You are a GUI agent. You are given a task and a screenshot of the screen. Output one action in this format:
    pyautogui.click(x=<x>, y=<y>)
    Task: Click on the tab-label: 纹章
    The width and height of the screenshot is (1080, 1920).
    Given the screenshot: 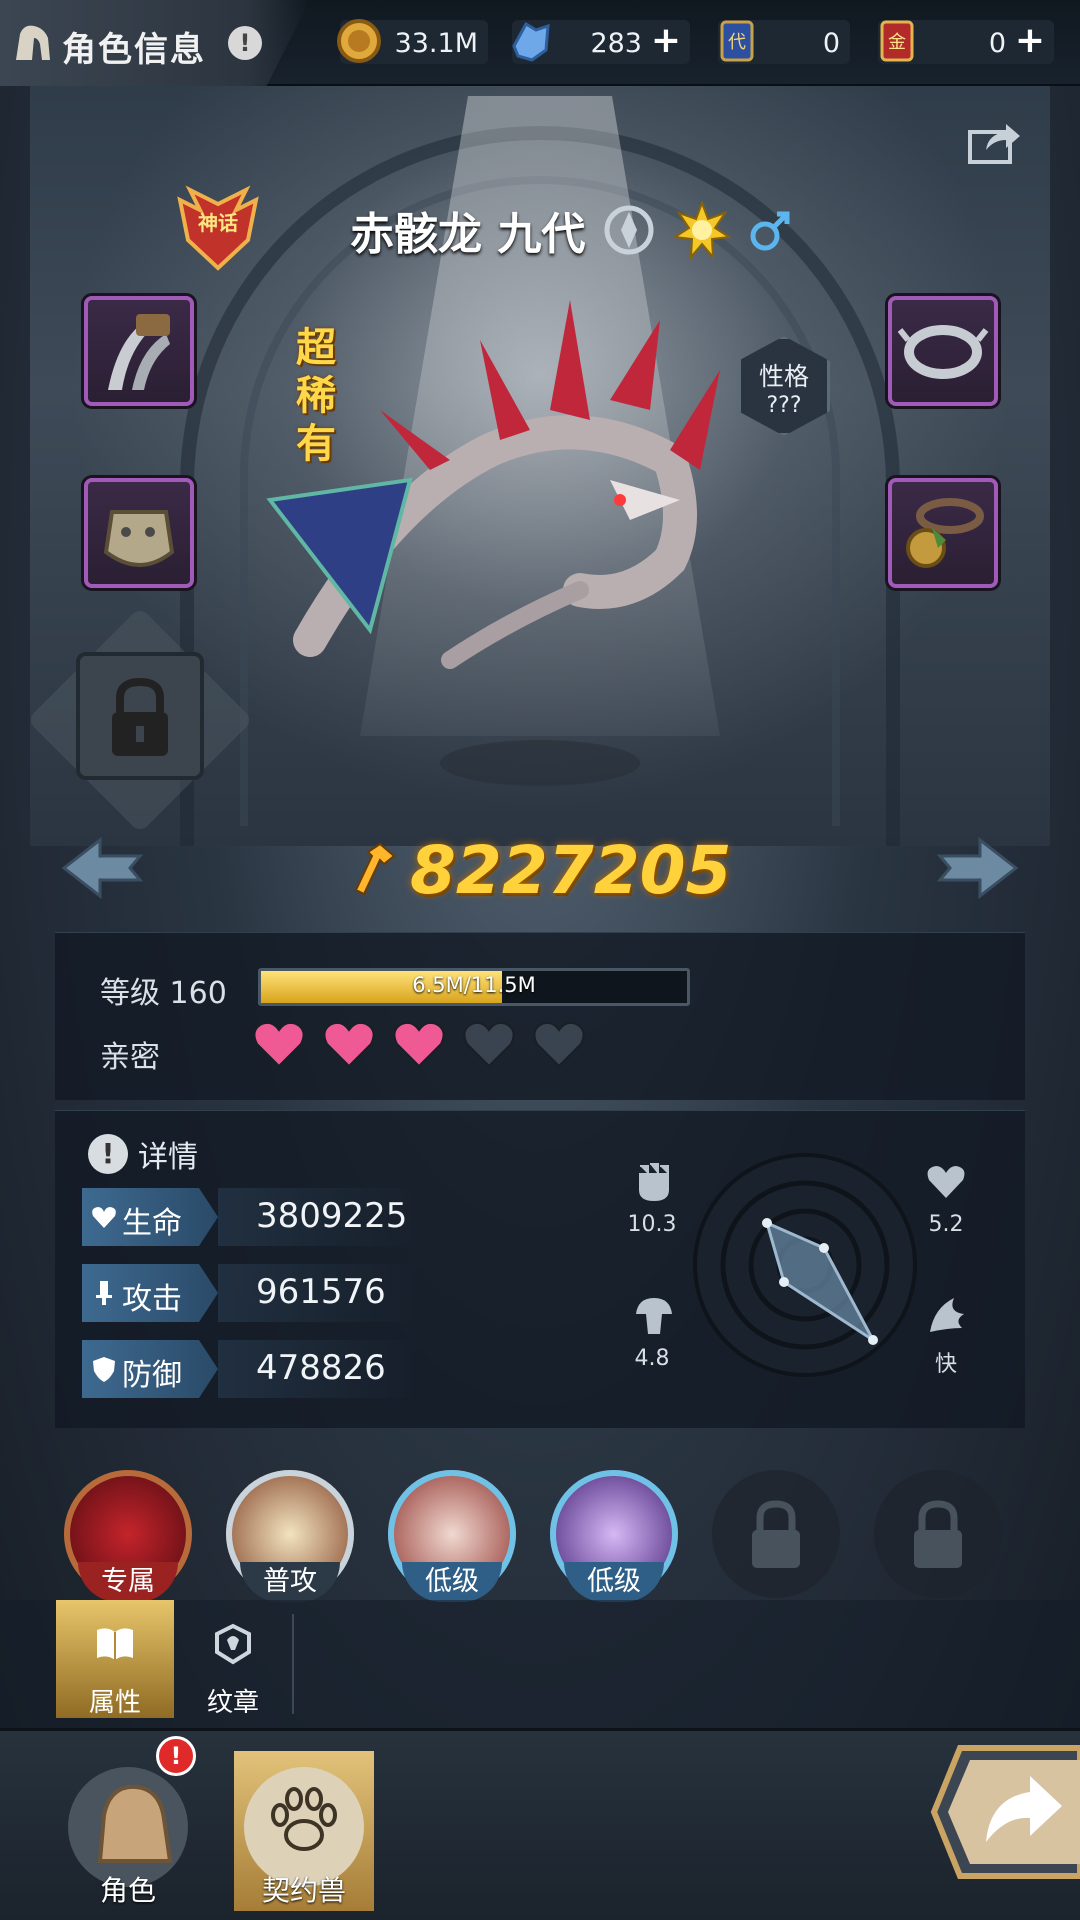 What is the action you would take?
    pyautogui.click(x=232, y=1703)
    